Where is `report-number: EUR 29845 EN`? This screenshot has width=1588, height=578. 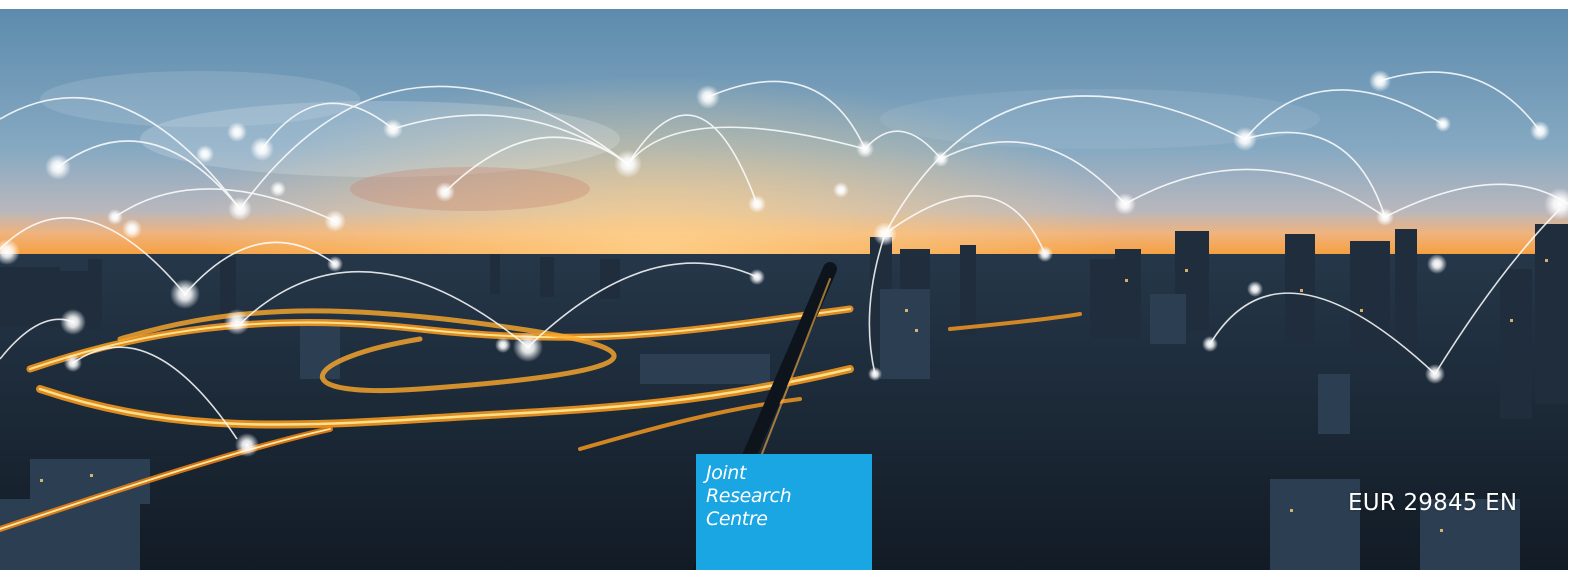
report-number: EUR 29845 EN is located at coordinates (1433, 503).